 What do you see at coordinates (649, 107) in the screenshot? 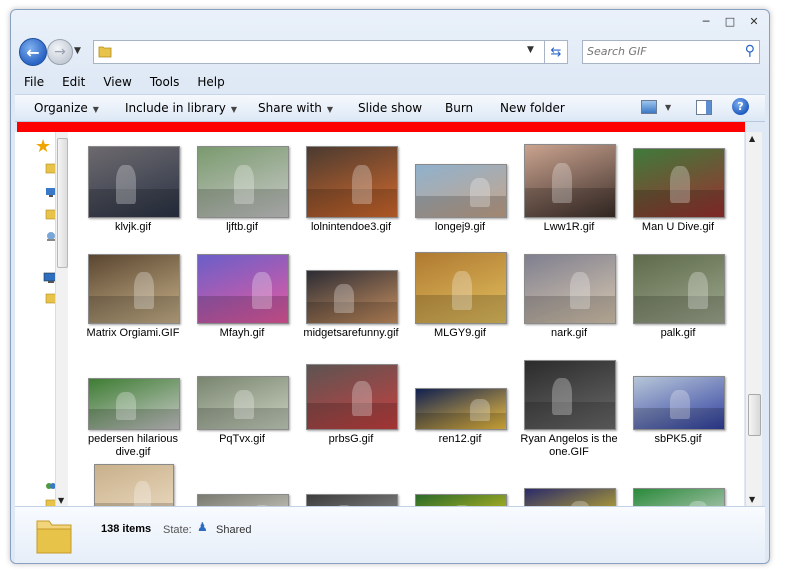
I see `change-view-icon` at bounding box center [649, 107].